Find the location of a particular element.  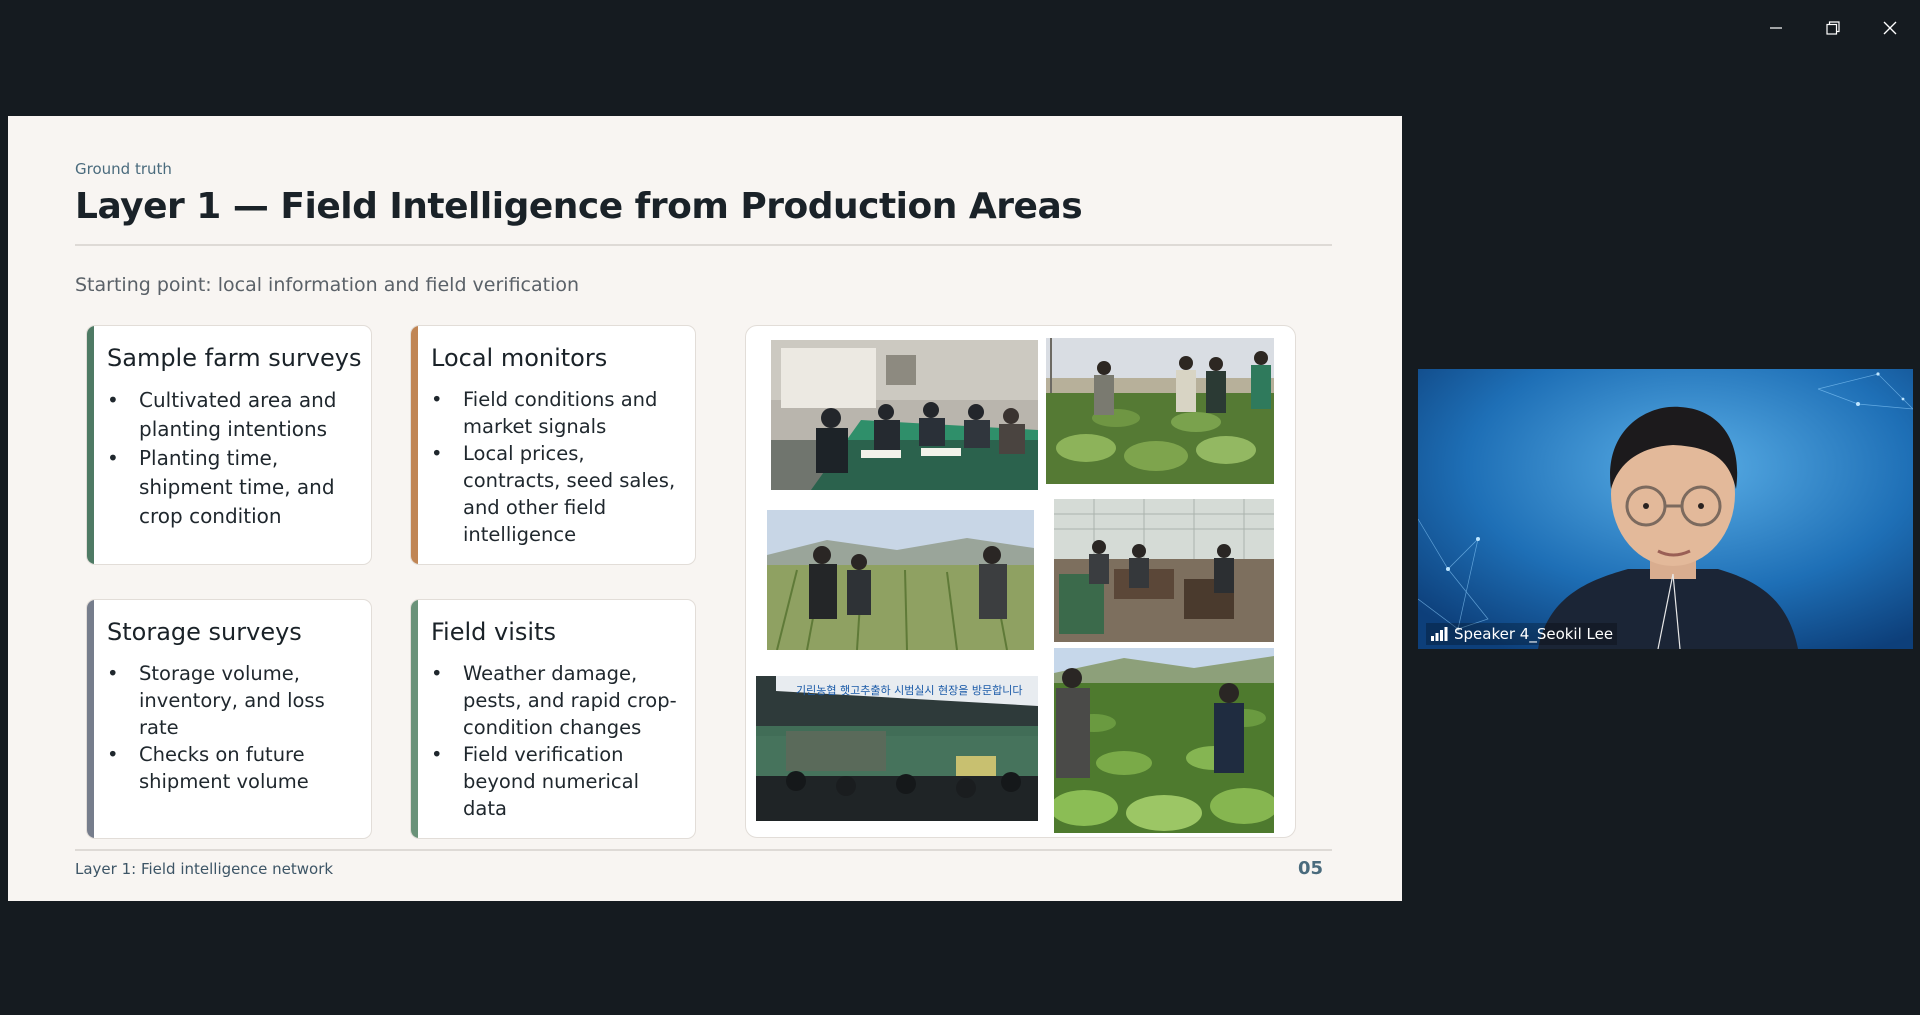

photo-collage: 기린농협 햇고추출하 시범실시 현장을 방문합니다 is located at coordinates (1020, 581).